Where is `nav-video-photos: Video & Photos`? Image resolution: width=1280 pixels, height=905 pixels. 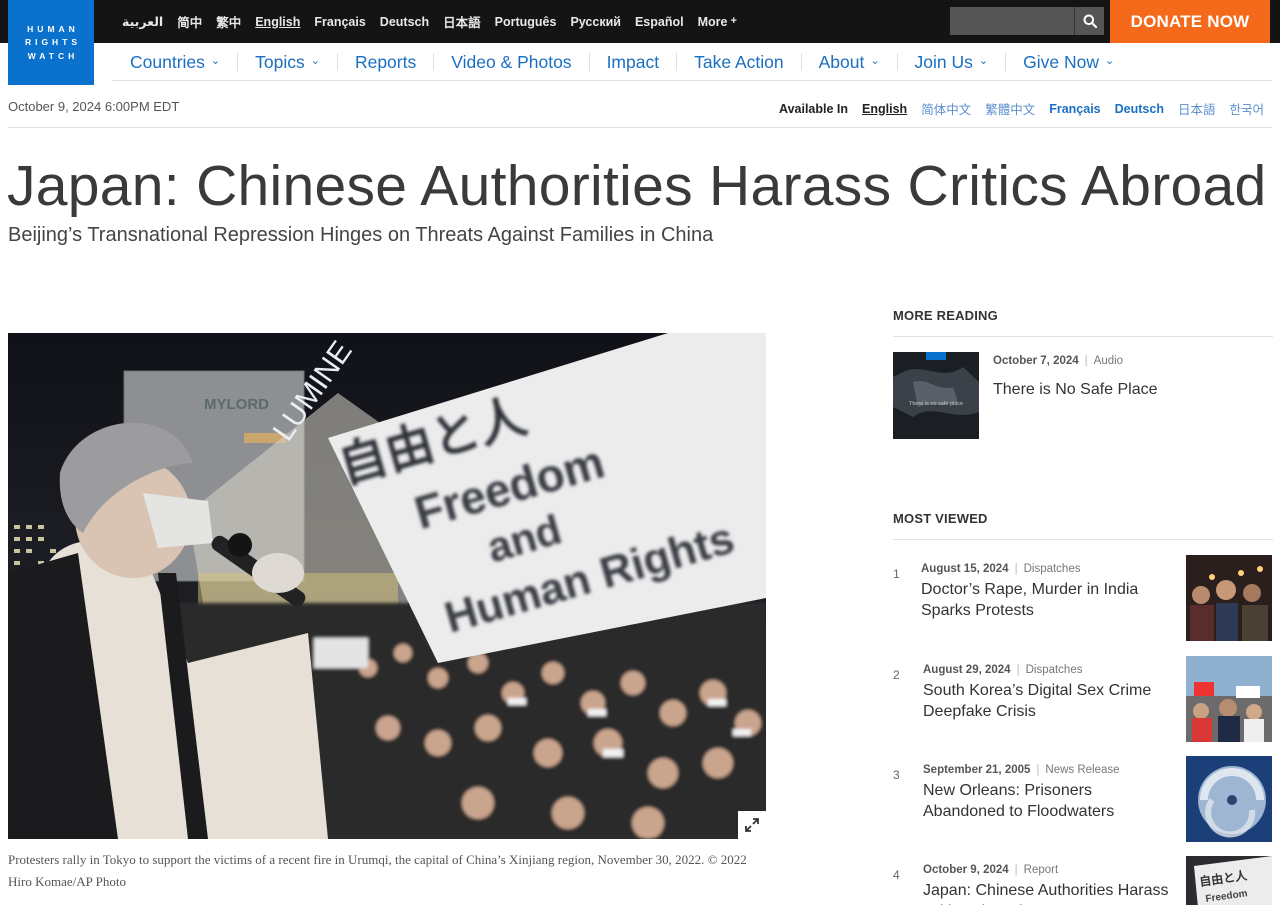
nav-video-photos: Video & Photos is located at coordinates (512, 61).